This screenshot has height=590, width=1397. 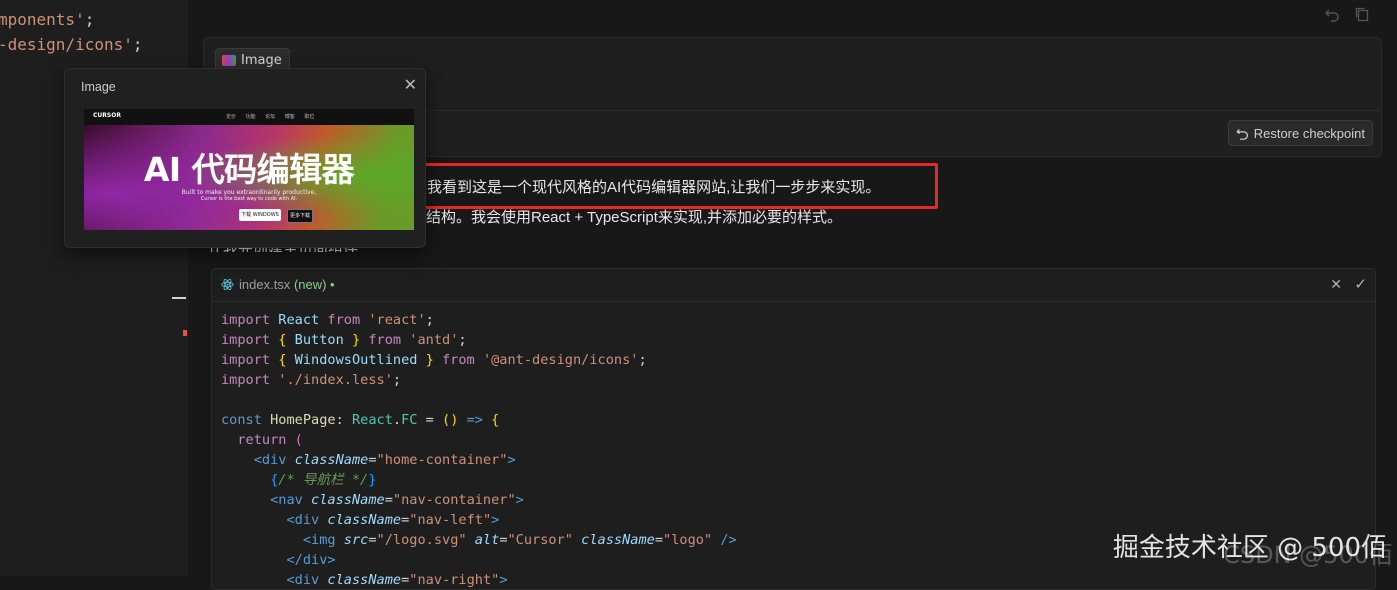 I want to click on response-line-2: 结构。我会使用React + TypeScript来实现,并添加必要的样式。, so click(x=634, y=217).